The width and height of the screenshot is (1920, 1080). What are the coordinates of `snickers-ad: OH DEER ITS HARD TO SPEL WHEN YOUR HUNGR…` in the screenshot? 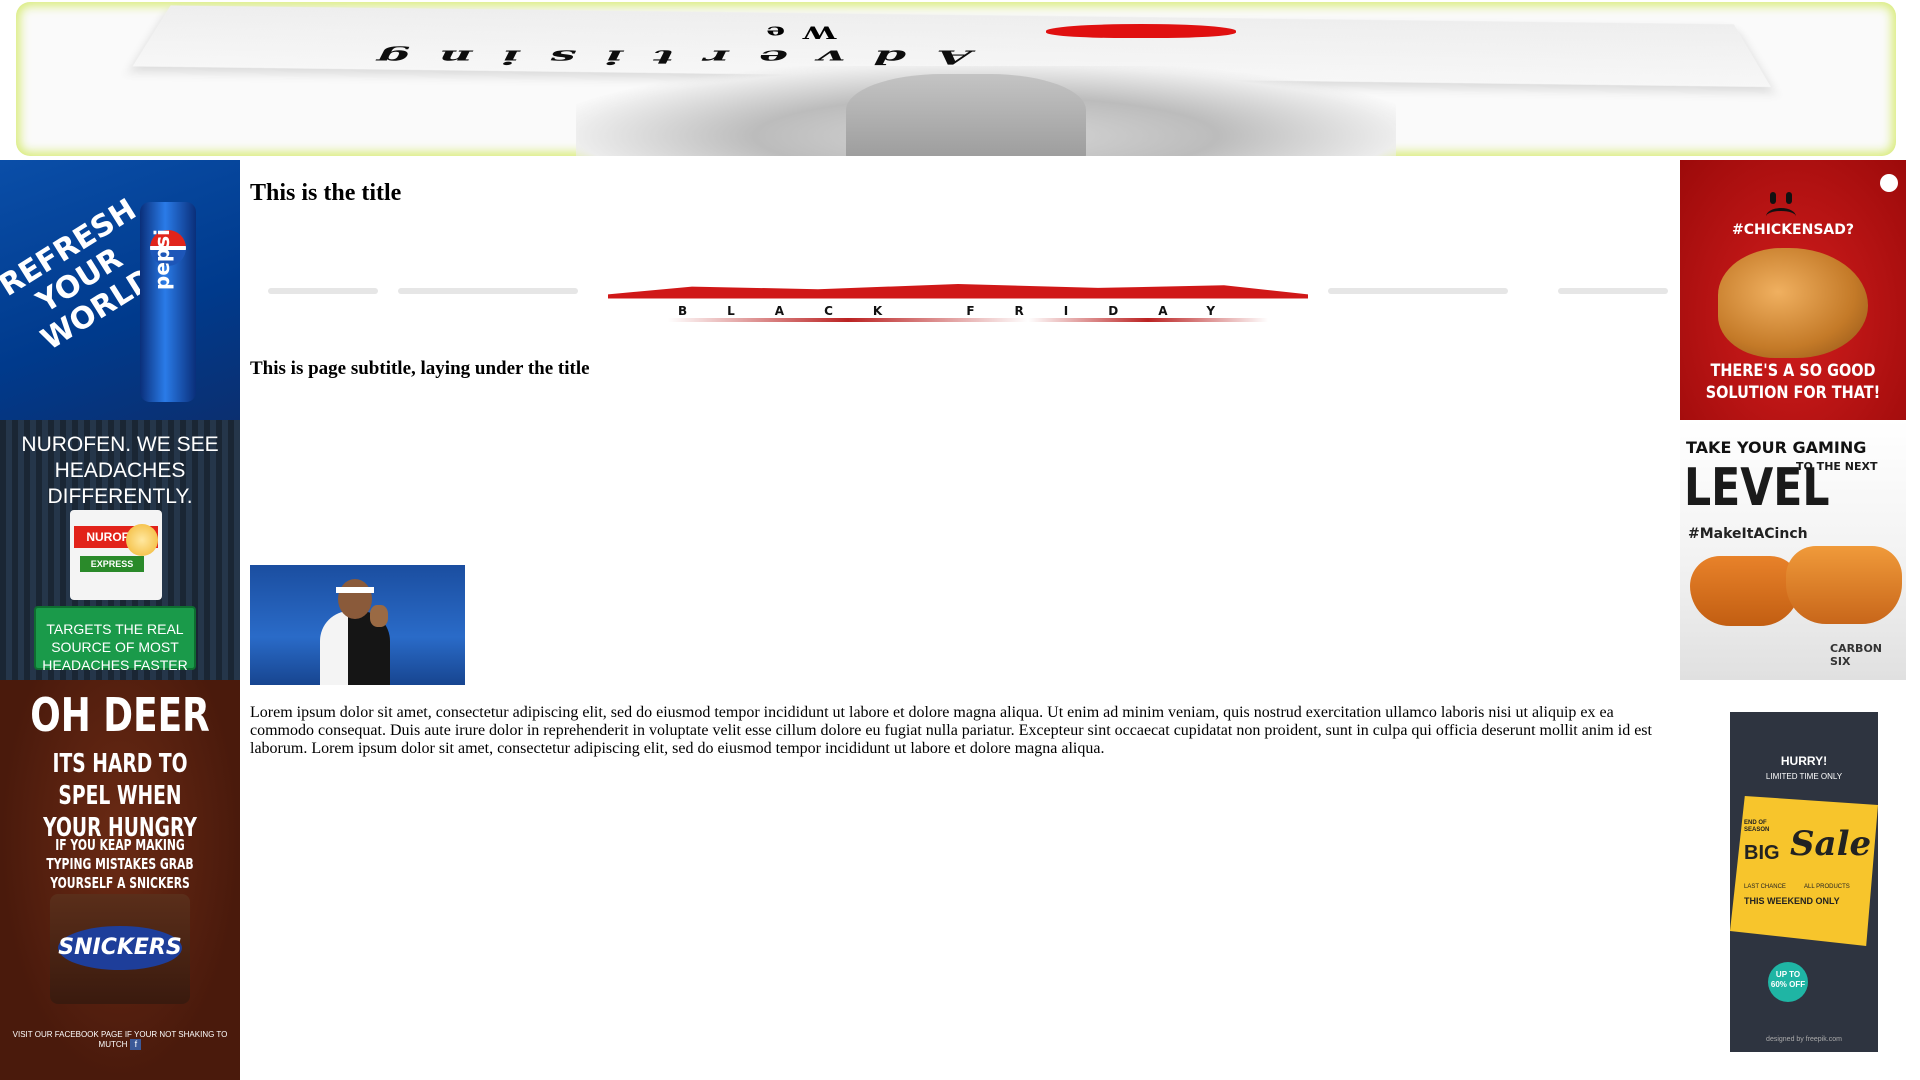 It's located at (120, 880).